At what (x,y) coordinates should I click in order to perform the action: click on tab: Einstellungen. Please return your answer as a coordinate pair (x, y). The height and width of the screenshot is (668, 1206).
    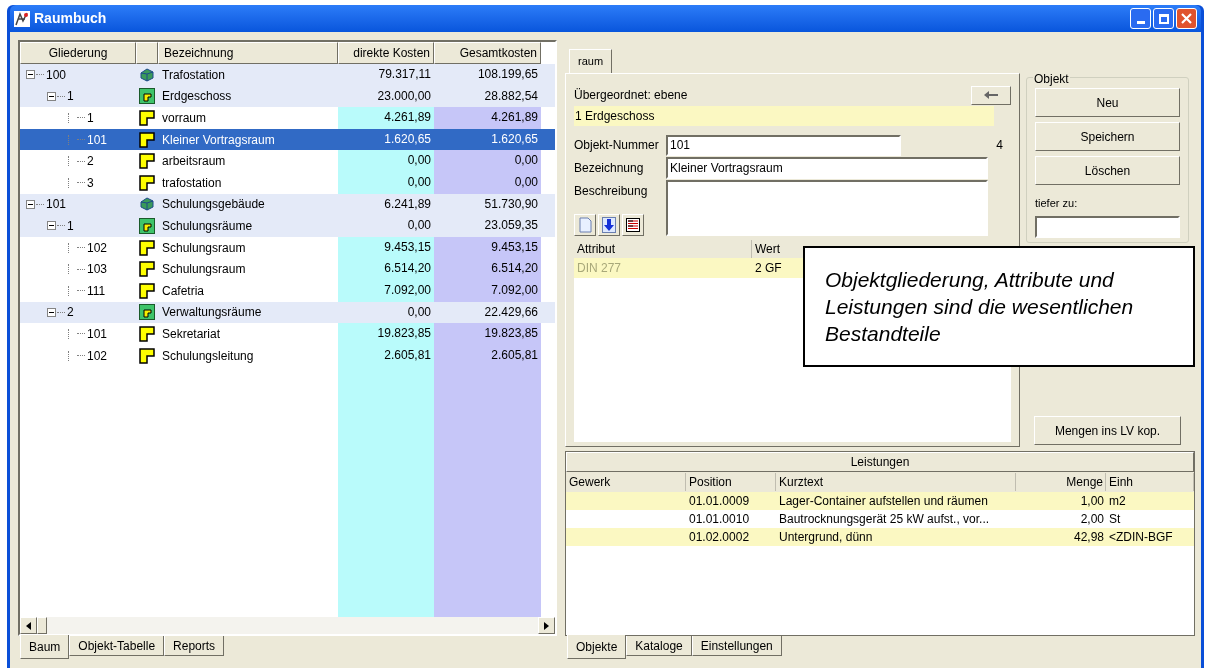
    Looking at the image, I should click on (736, 646).